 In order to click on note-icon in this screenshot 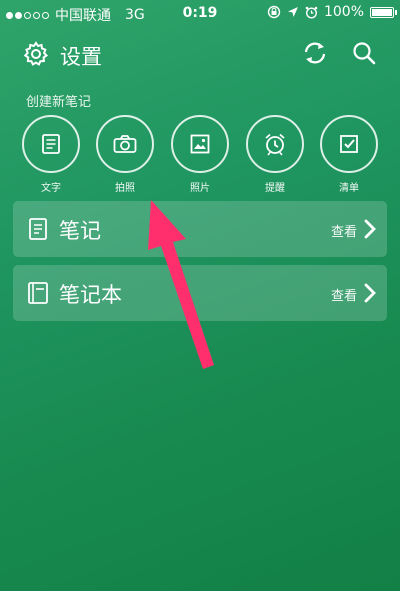, I will do `click(38, 229)`.